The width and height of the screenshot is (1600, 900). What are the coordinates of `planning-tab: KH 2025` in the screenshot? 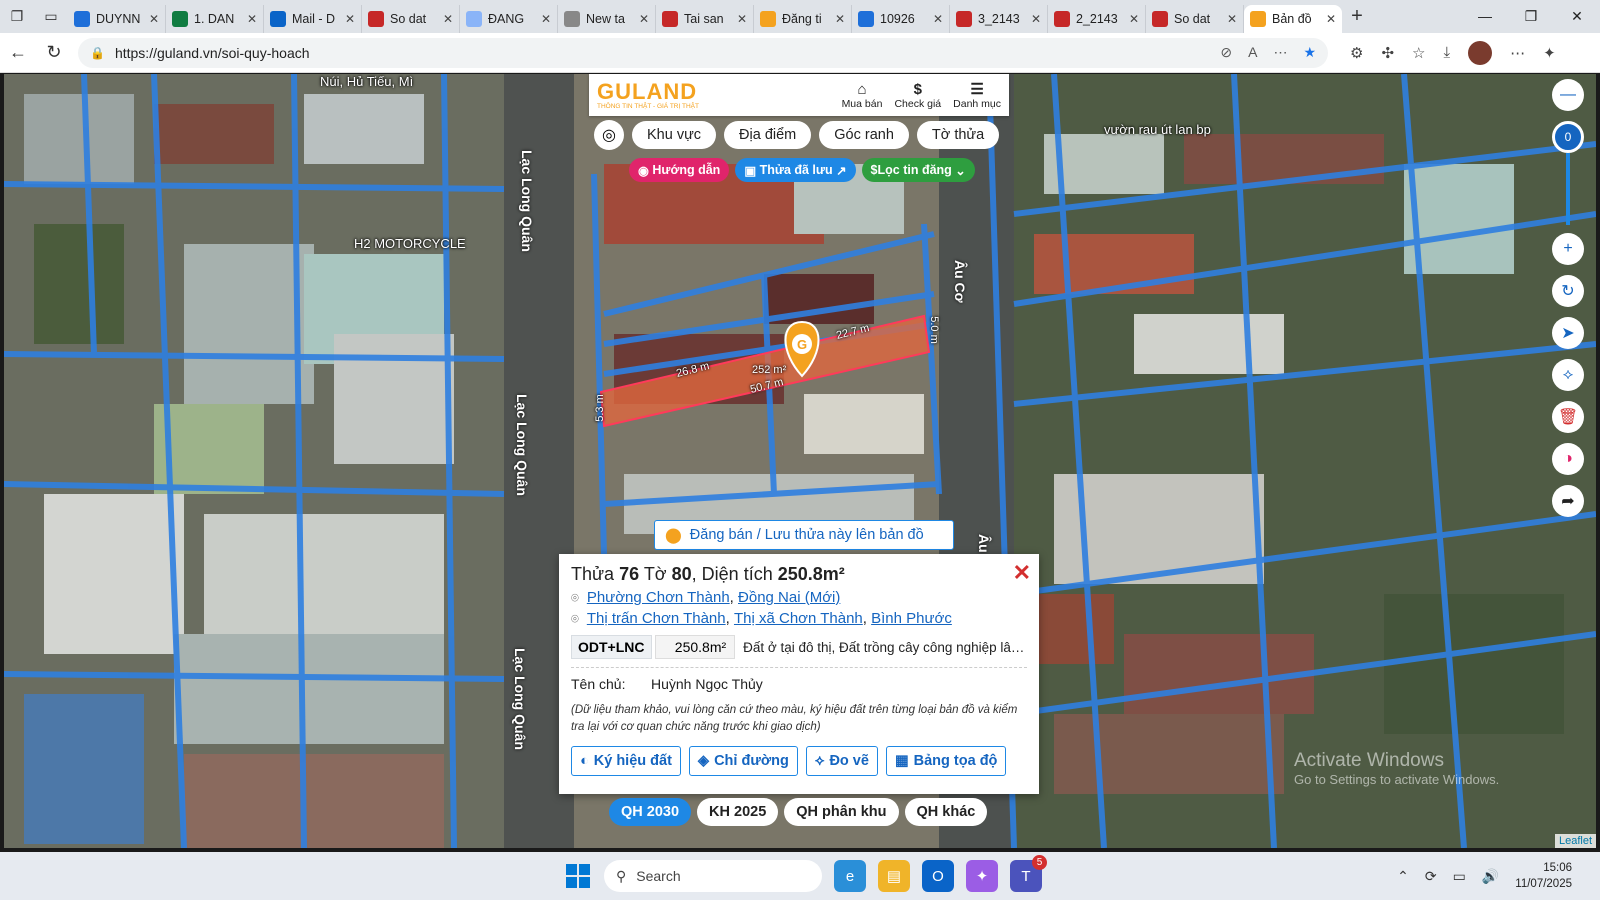 It's located at (738, 812).